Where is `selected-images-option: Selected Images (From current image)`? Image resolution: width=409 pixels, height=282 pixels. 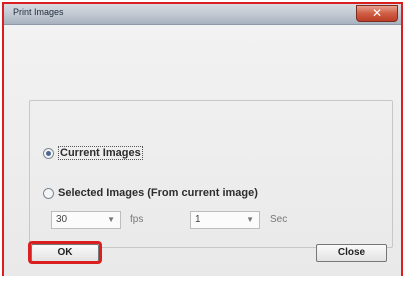 selected-images-option: Selected Images (From current image) is located at coordinates (150, 193).